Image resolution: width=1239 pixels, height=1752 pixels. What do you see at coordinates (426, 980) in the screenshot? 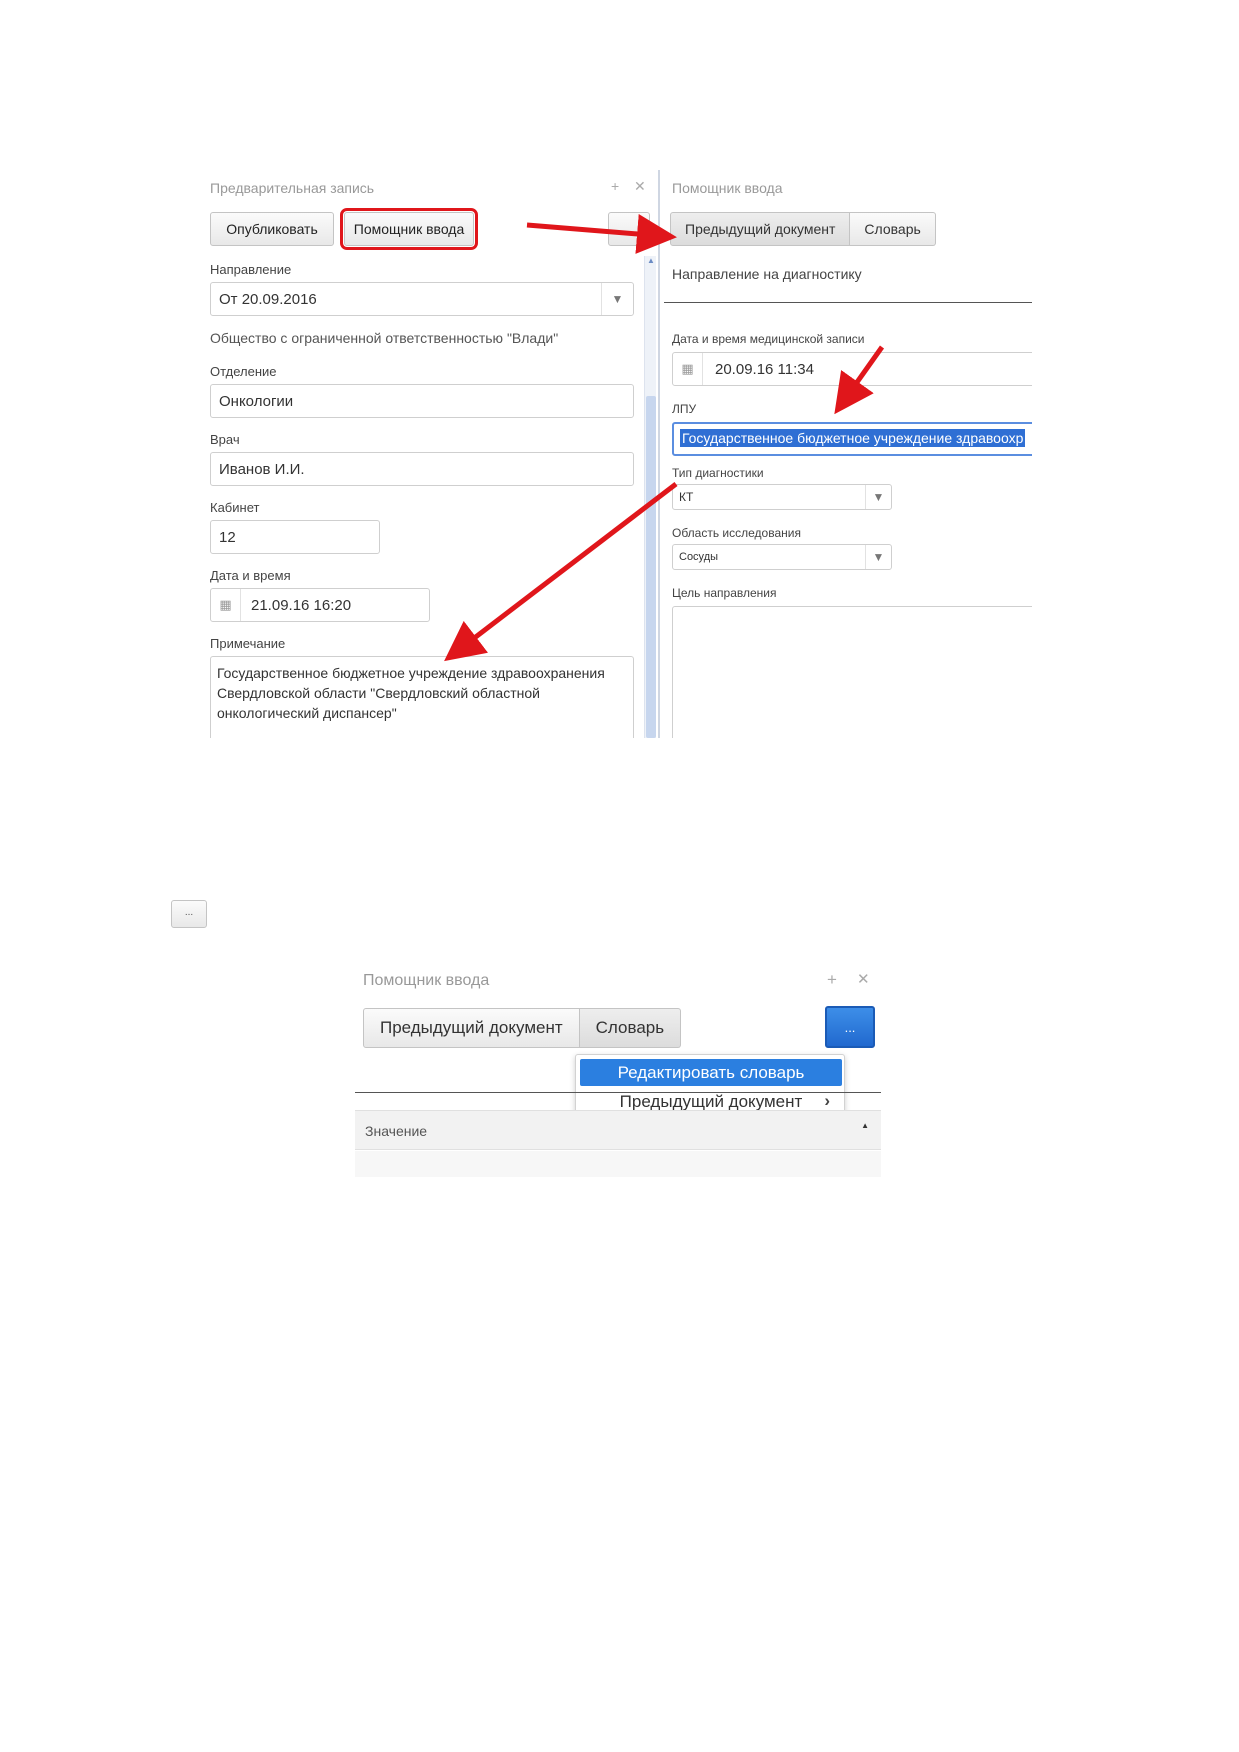
I see `bottom-panel-title: Помощник ввода` at bounding box center [426, 980].